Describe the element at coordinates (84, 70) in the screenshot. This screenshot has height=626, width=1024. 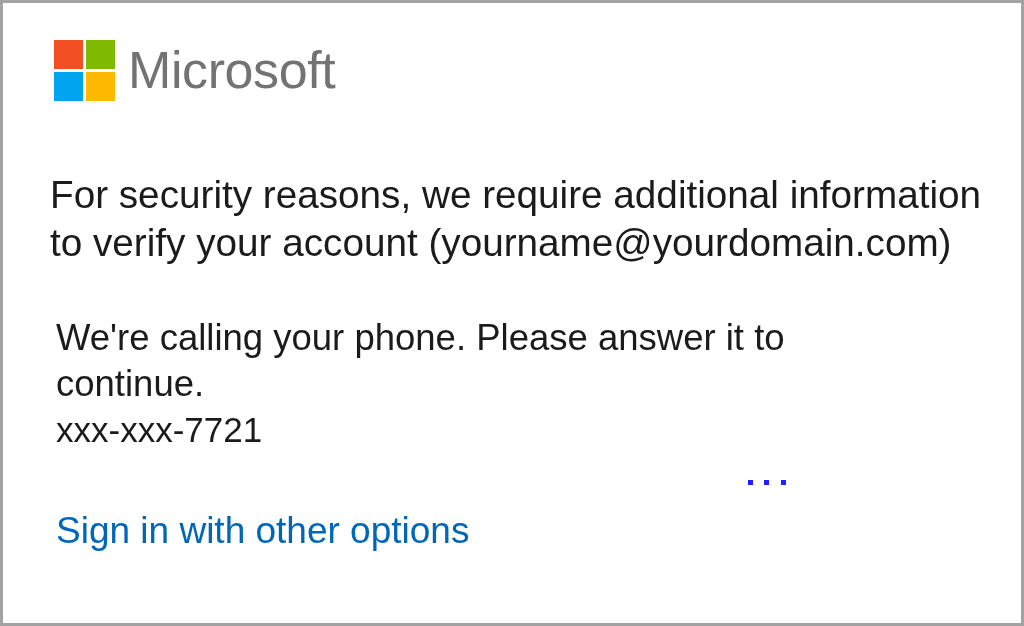
I see `logo-icon` at that location.